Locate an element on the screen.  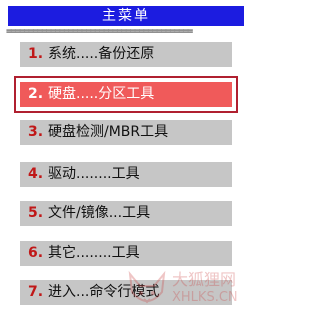
menu-item-system-backup-restore: 1. 系统.....备份还原 is located at coordinates (126, 54).